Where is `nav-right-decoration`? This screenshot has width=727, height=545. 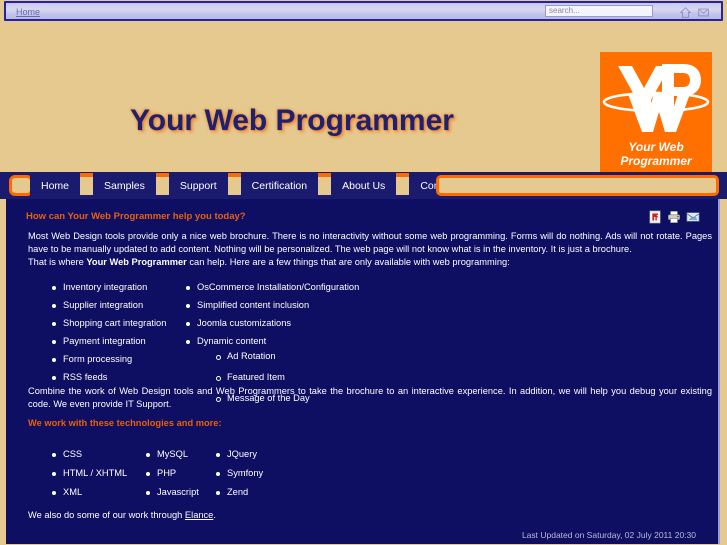 nav-right-decoration is located at coordinates (577, 185).